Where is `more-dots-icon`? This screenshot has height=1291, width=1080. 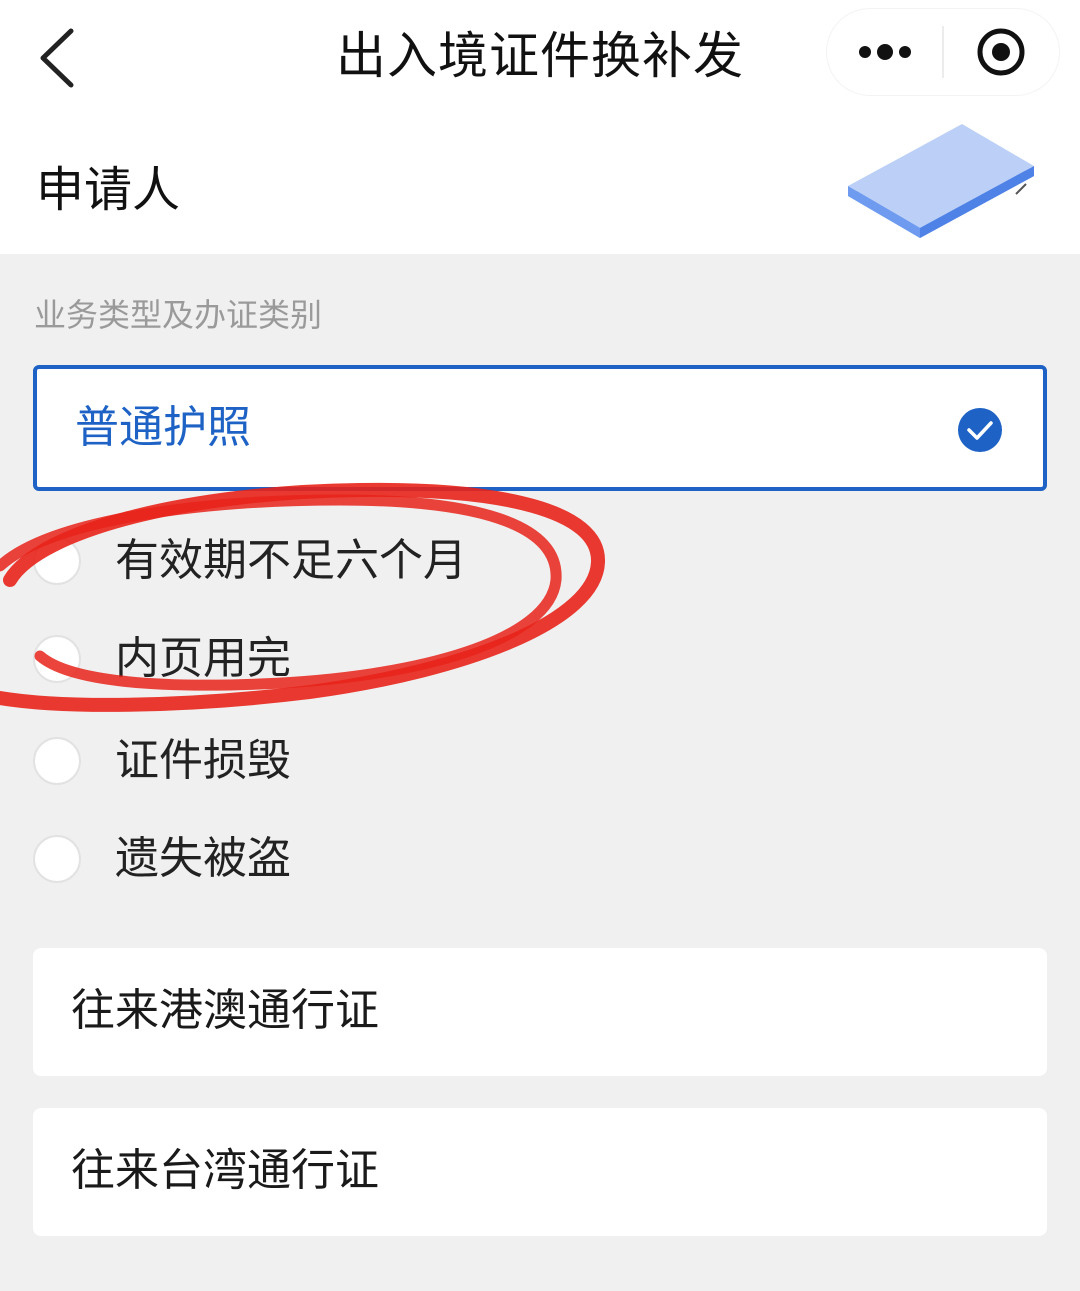 more-dots-icon is located at coordinates (884, 52).